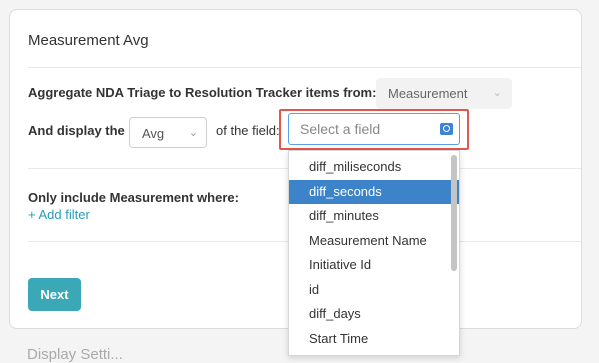 Image resolution: width=599 pixels, height=363 pixels. Describe the element at coordinates (59, 214) in the screenshot. I see `add-filter-link: + Add filter` at that location.